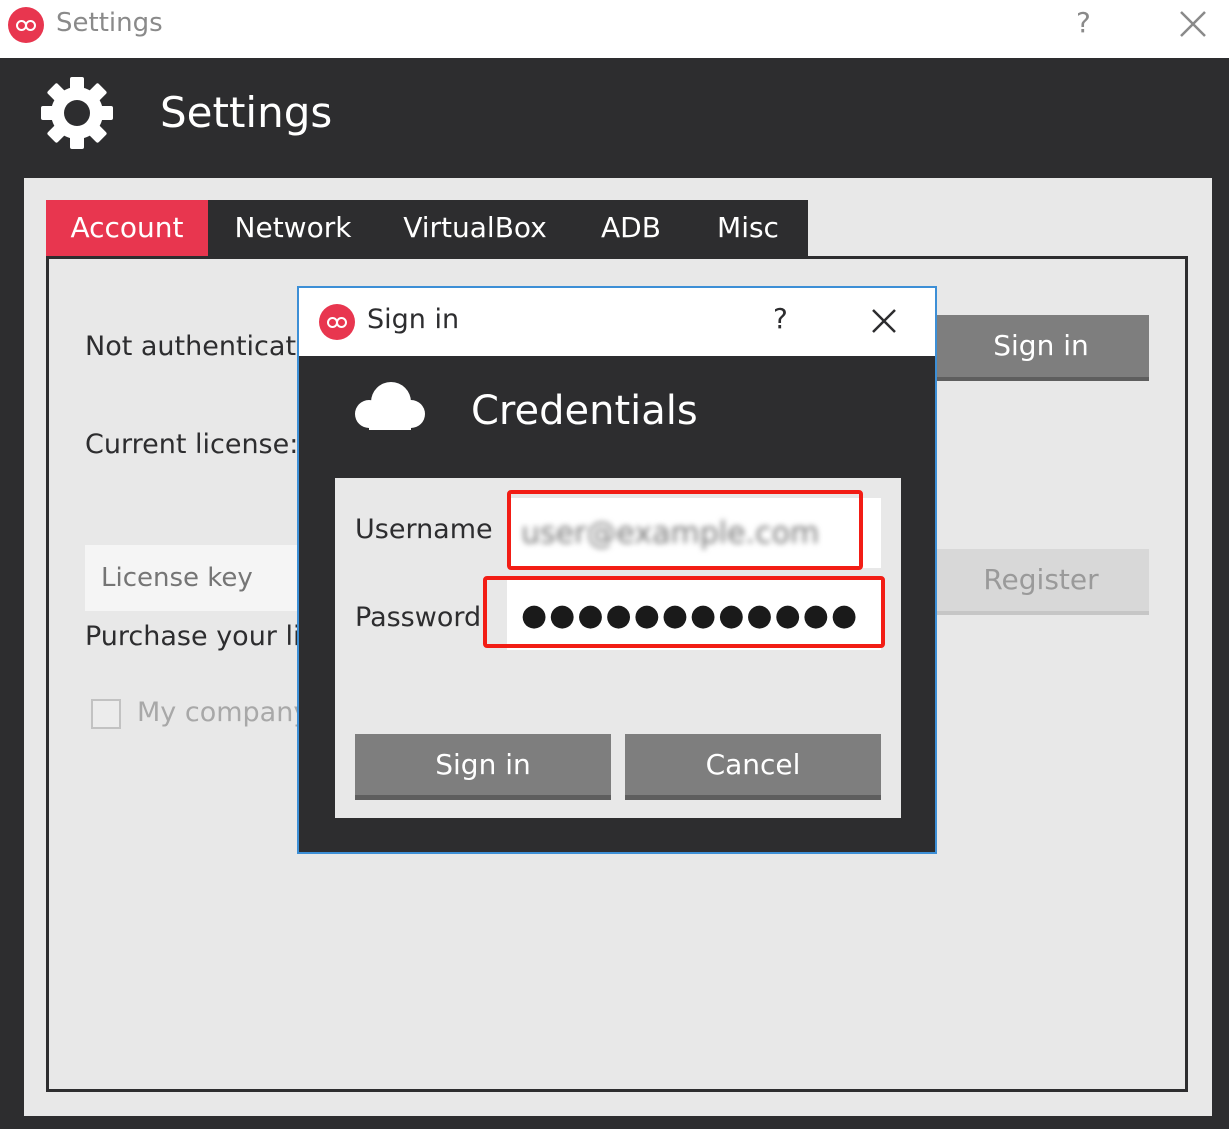 The width and height of the screenshot is (1229, 1129). Describe the element at coordinates (584, 411) in the screenshot. I see `credentials-heading: Credentials` at that location.